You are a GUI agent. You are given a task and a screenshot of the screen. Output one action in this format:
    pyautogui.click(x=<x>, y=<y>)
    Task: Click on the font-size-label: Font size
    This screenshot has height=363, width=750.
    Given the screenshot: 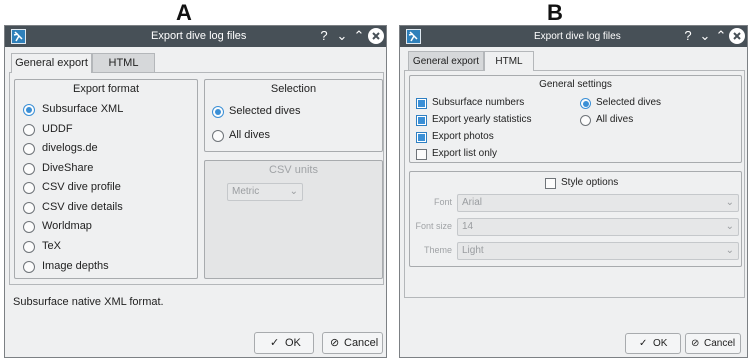 What is the action you would take?
    pyautogui.click(x=433, y=226)
    